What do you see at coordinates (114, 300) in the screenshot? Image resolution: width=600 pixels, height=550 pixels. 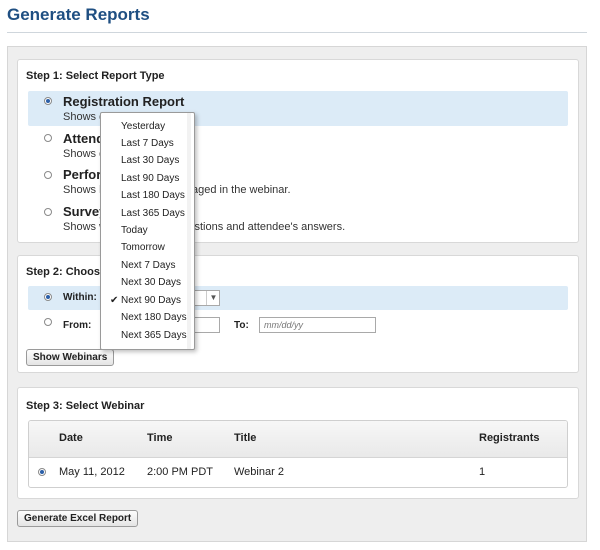 I see `checkmark-icon: ✔` at bounding box center [114, 300].